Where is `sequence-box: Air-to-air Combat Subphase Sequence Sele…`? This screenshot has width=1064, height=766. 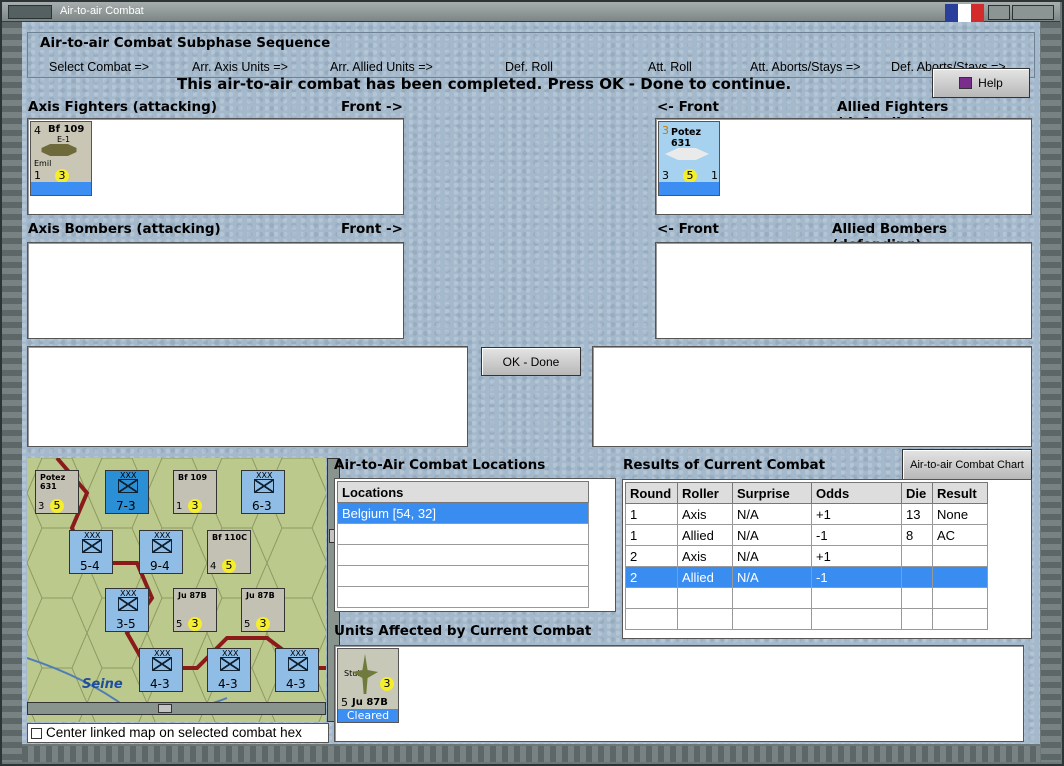
sequence-box: Air-to-air Combat Subphase Sequence Sele… is located at coordinates (531, 55).